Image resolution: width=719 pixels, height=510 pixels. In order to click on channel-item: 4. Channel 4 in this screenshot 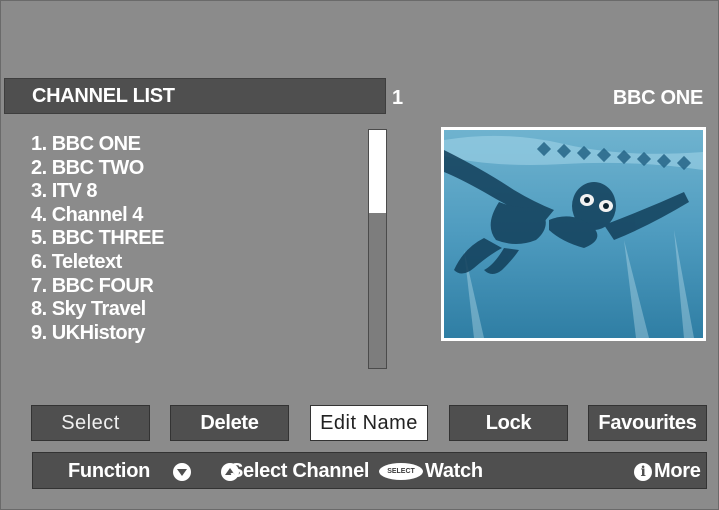, I will do `click(97, 216)`.